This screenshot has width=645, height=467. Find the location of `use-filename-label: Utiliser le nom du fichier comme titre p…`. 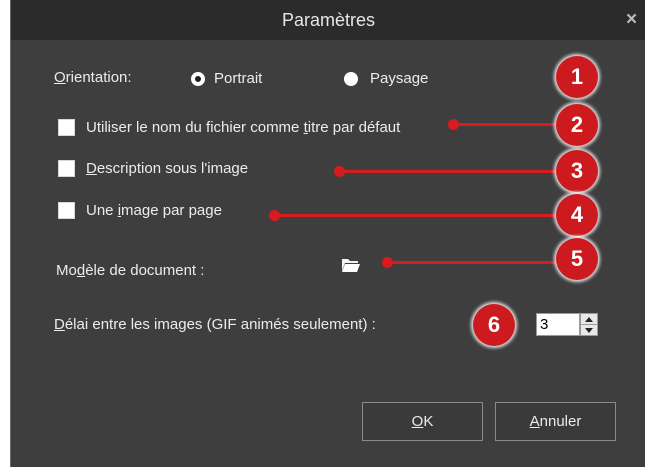

use-filename-label: Utiliser le nom du fichier comme titre p… is located at coordinates (243, 127).